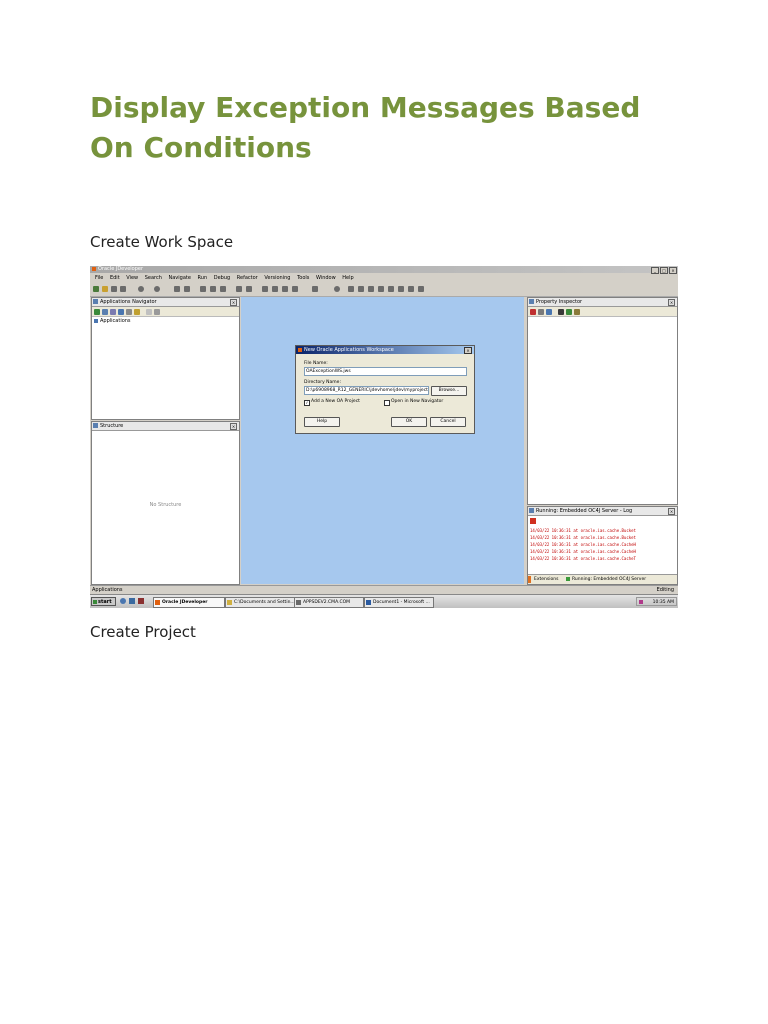  I want to click on window-titlebar: Oracle JDeveloper _ □ ×, so click(384, 270).